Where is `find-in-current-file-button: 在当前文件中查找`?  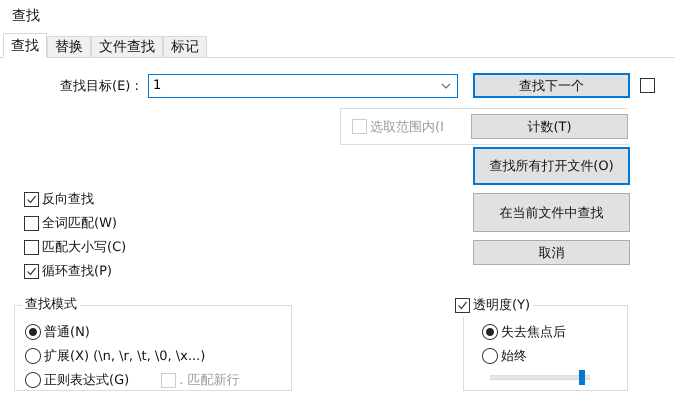 find-in-current-file-button: 在当前文件中查找 is located at coordinates (551, 212).